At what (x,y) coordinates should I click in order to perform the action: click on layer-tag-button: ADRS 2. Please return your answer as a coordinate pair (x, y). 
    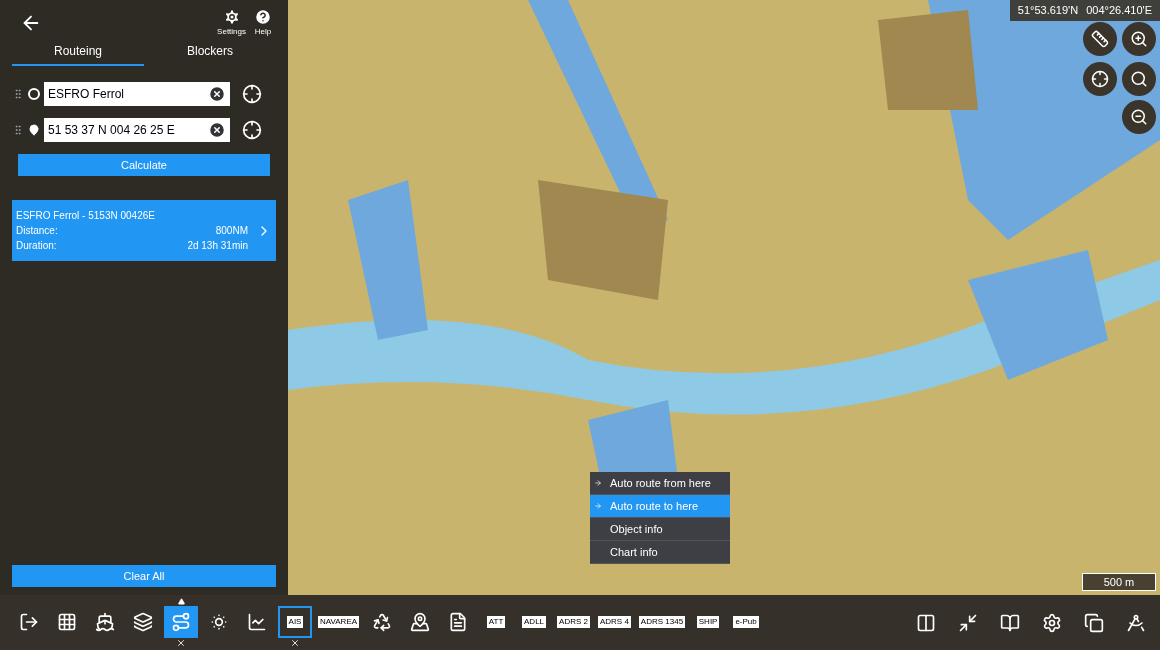
    Looking at the image, I should click on (573, 621).